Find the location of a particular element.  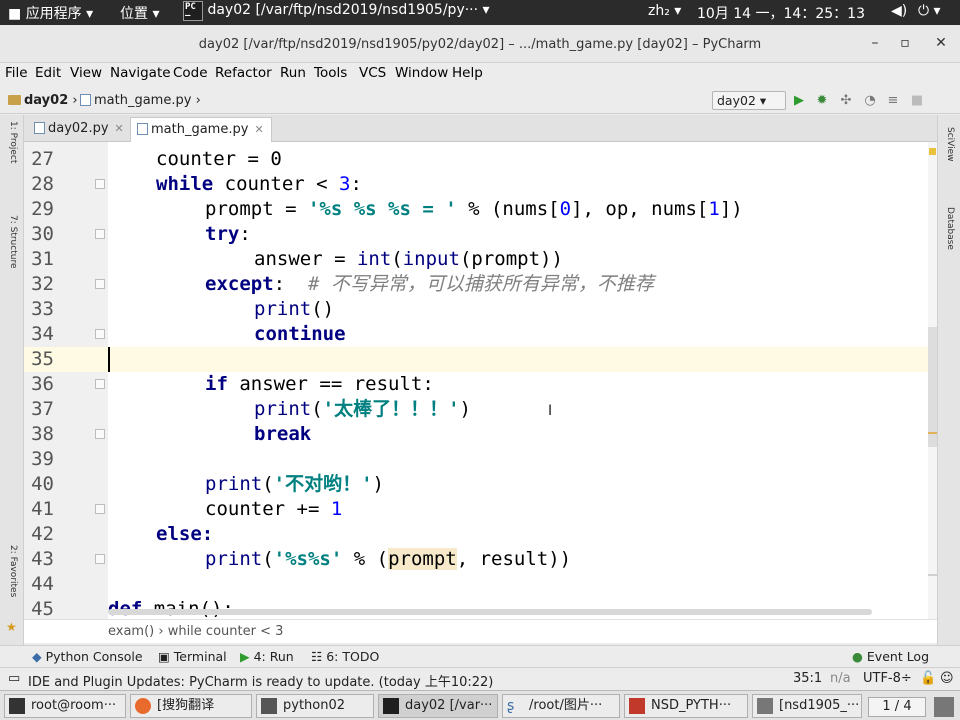

nav-file: math_game.py › is located at coordinates (140, 100).